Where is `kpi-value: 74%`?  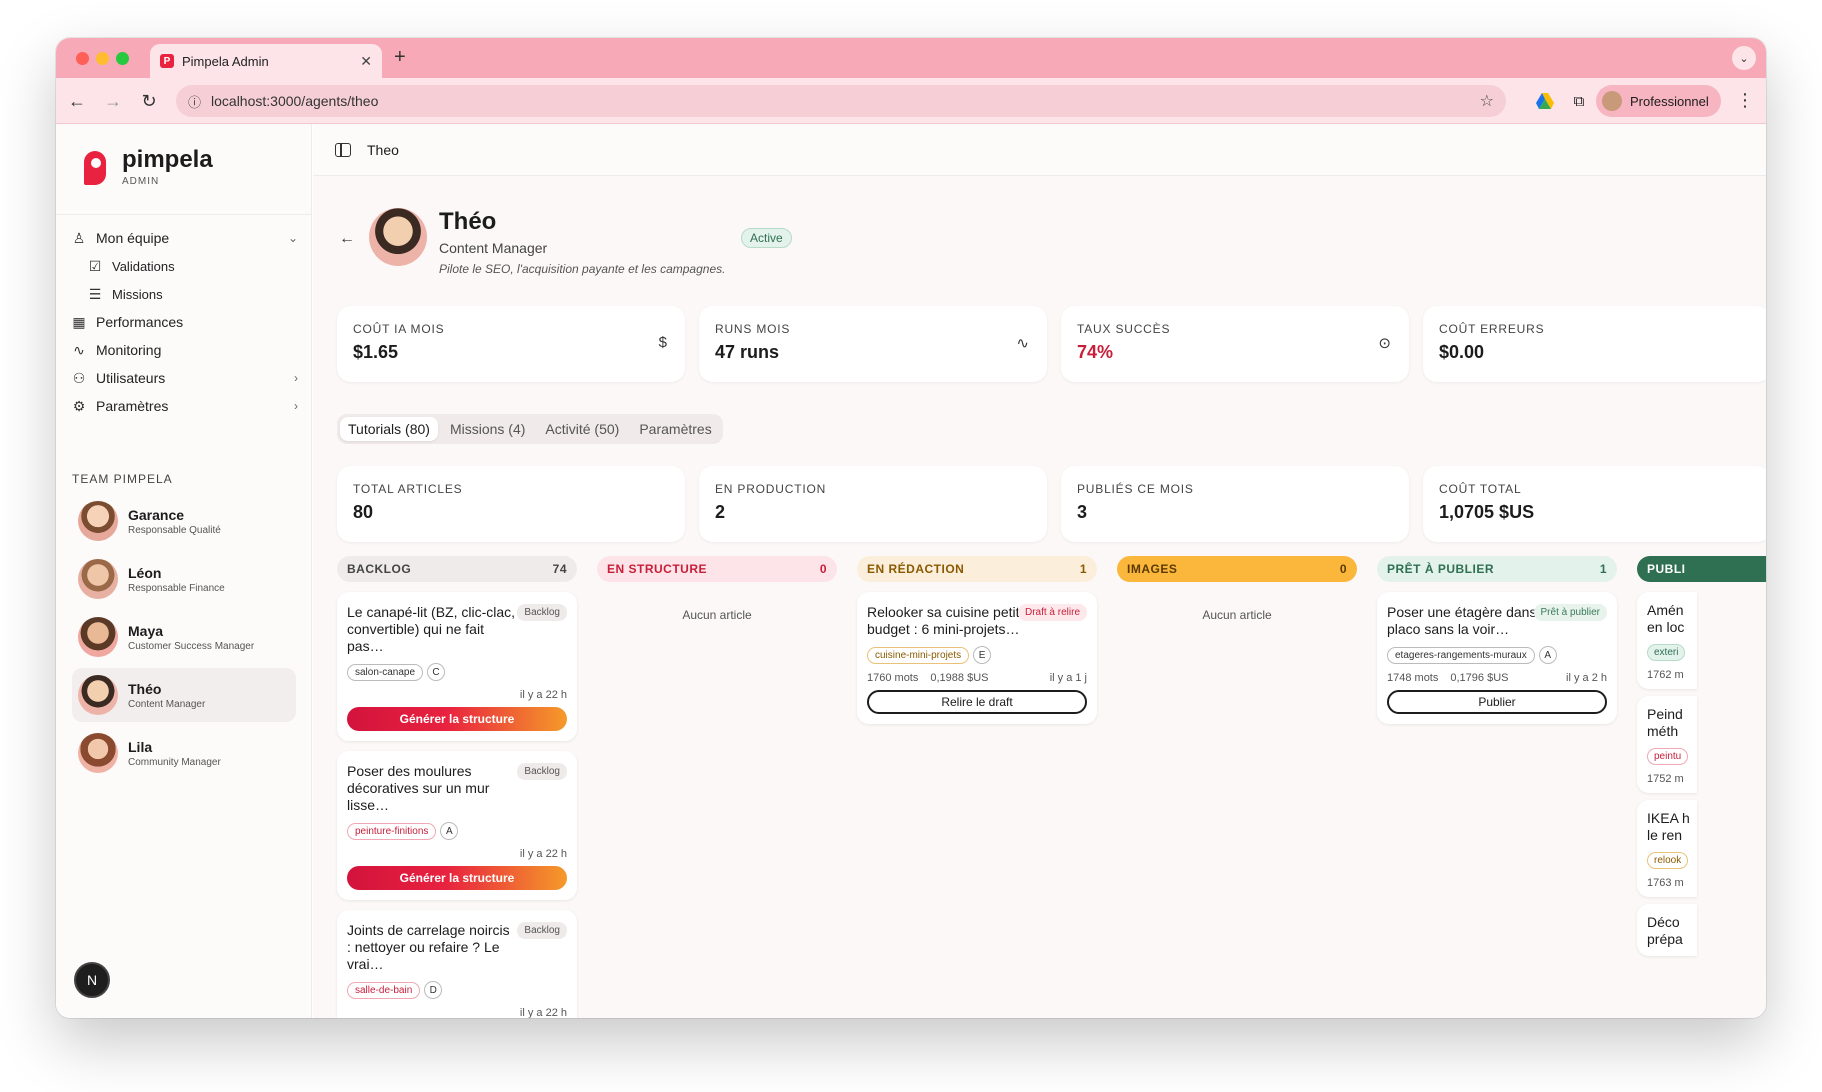 kpi-value: 74% is located at coordinates (1095, 352).